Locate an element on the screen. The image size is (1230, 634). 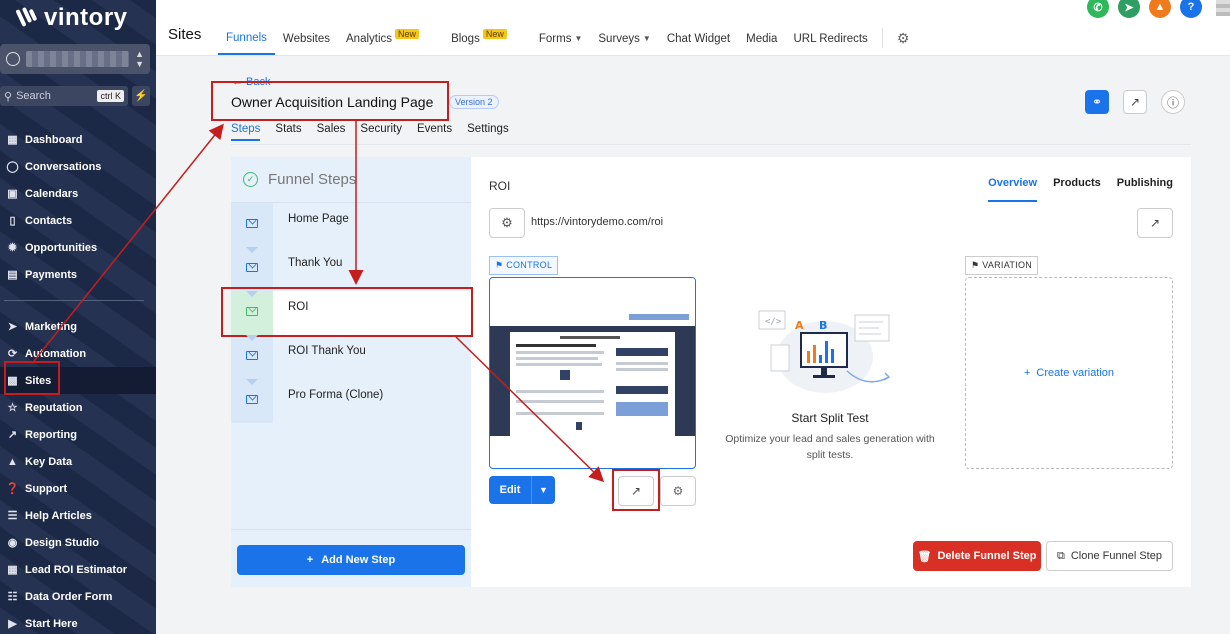
subtab-settings: Settings is located at coordinates (488, 132).